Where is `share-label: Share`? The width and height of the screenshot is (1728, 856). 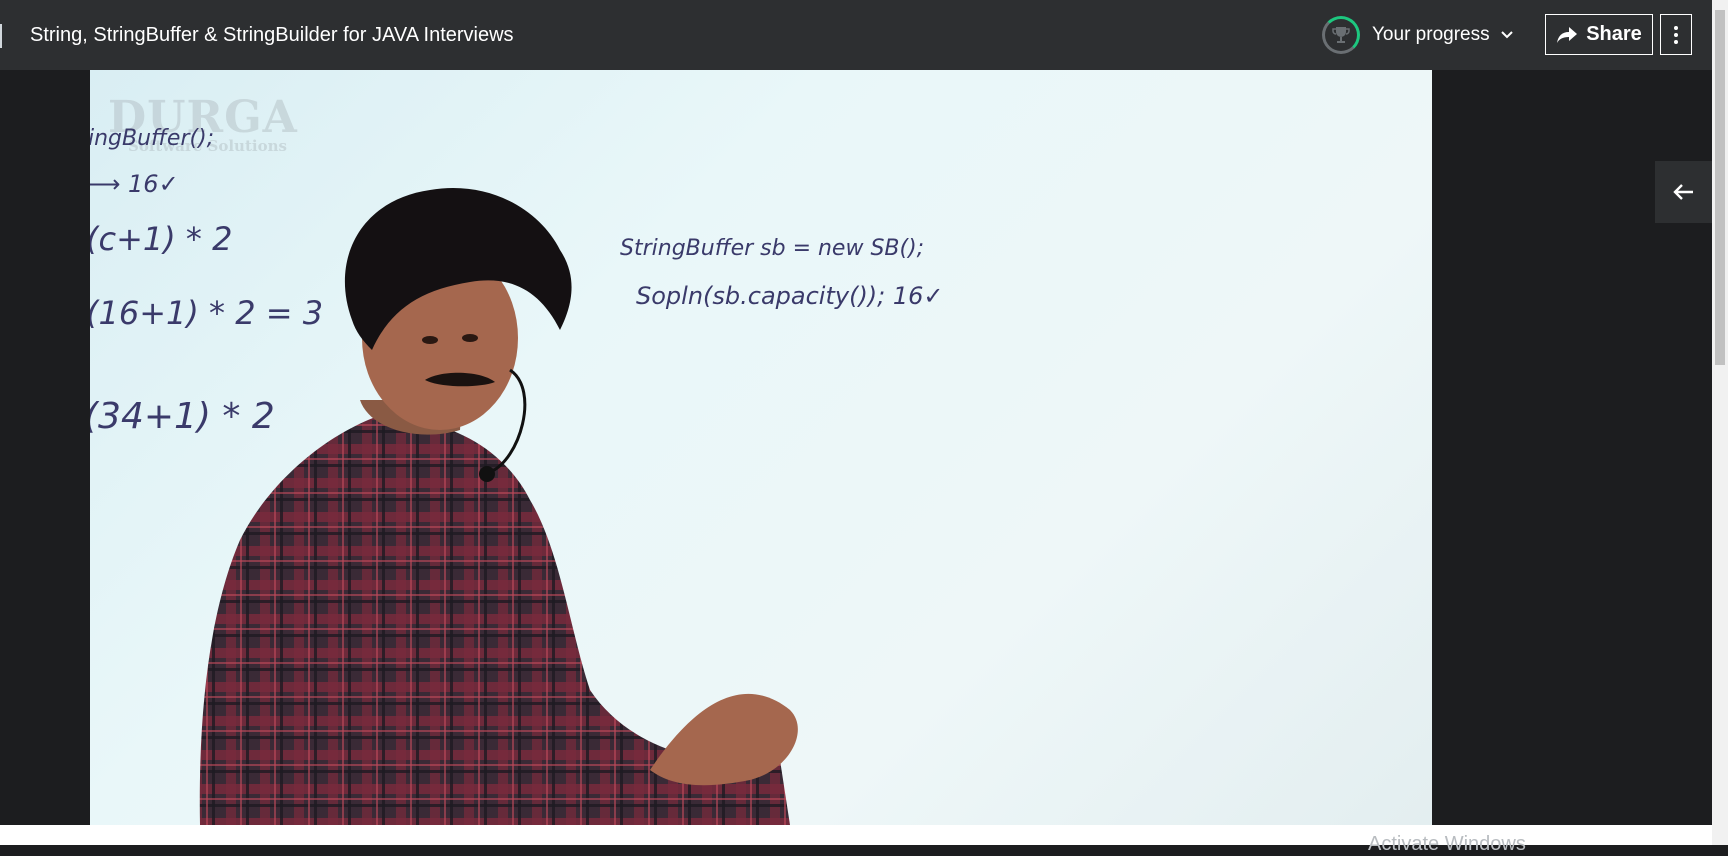 share-label: Share is located at coordinates (1614, 34).